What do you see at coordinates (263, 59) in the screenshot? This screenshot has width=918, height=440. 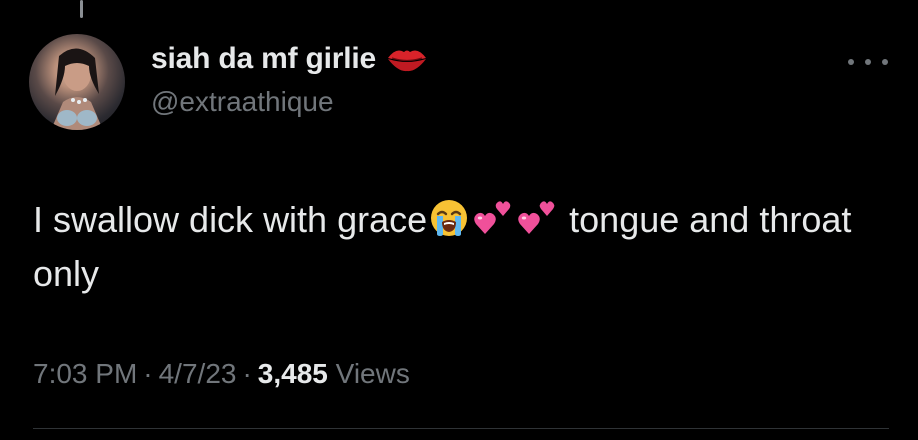 I see `author-display-name: siah da mf girlie` at bounding box center [263, 59].